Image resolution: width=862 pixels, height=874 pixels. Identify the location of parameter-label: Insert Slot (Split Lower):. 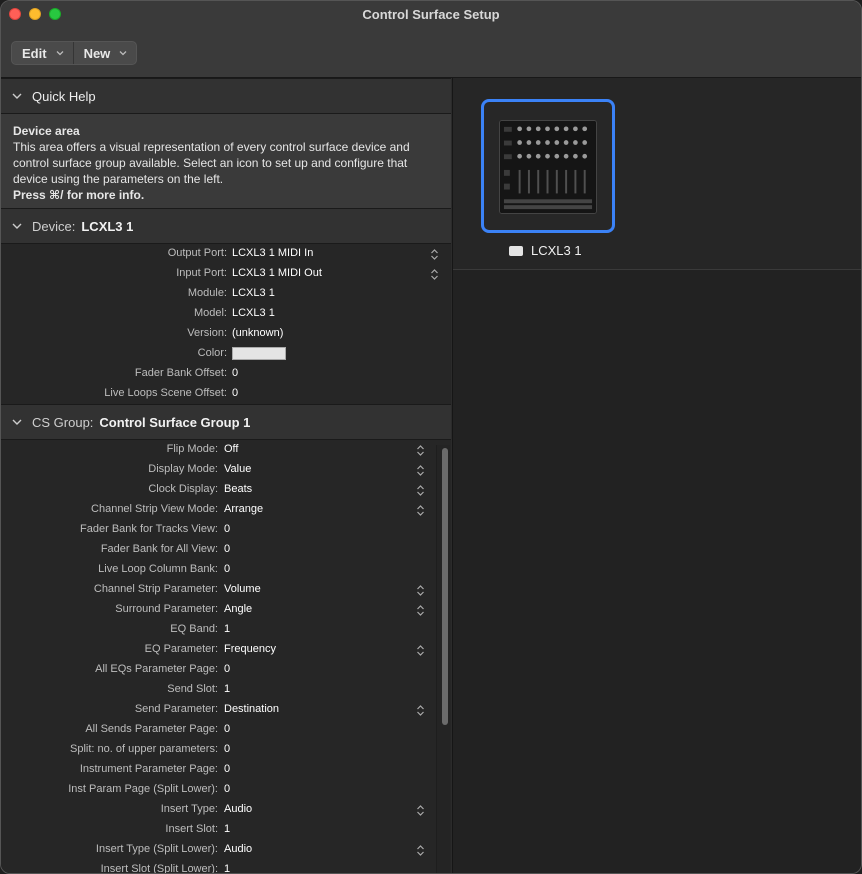
(159, 868).